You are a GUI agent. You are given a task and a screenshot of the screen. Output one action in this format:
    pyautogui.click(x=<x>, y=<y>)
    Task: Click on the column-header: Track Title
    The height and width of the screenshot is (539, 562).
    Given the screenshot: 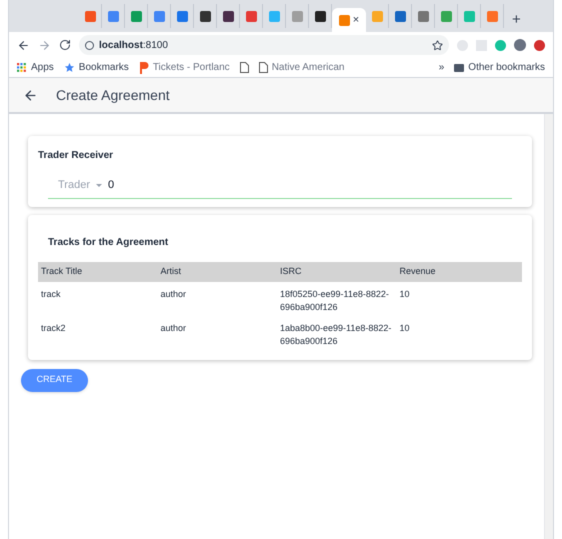 What is the action you would take?
    pyautogui.click(x=62, y=271)
    